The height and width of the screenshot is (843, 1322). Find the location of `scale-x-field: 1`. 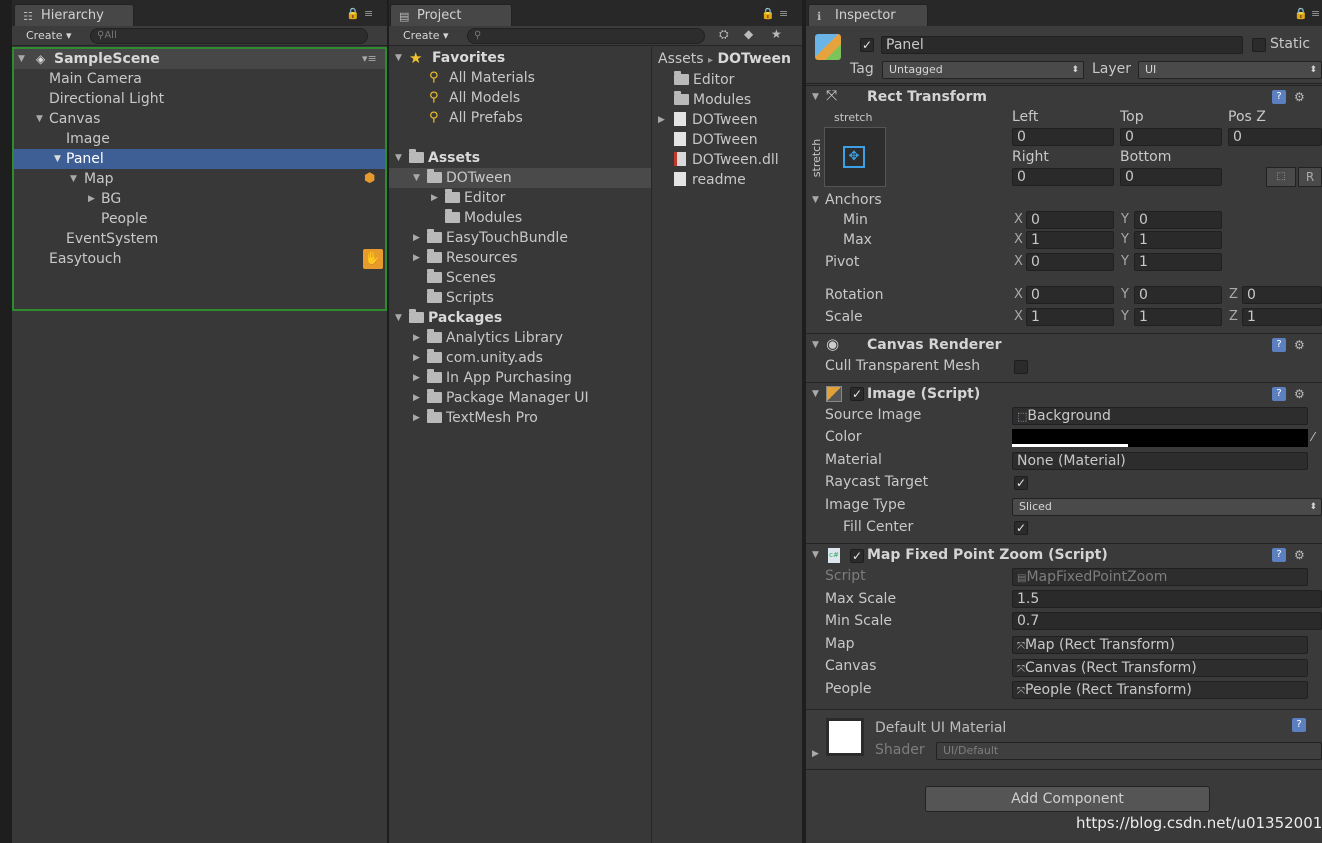

scale-x-field: 1 is located at coordinates (1070, 317).